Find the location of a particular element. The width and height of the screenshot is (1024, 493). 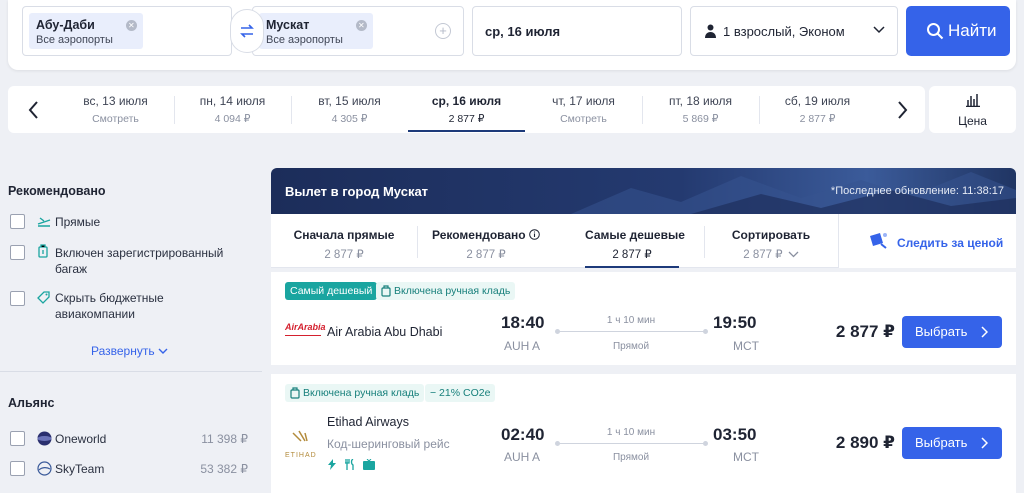

power-icon is located at coordinates (332, 464).